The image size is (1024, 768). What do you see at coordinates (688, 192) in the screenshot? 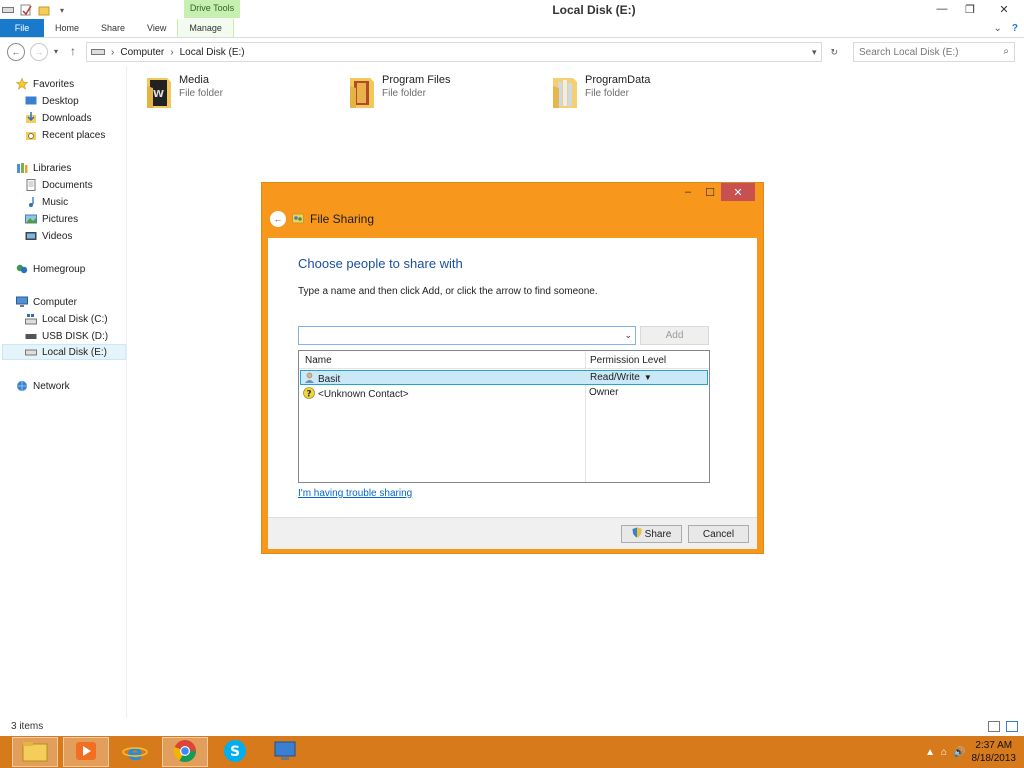
I see `minimize-icon: –` at bounding box center [688, 192].